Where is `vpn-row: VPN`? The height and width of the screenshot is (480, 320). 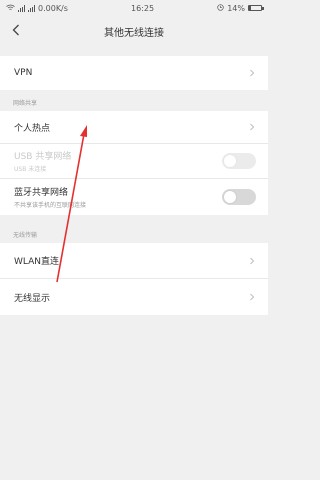 vpn-row: VPN is located at coordinates (134, 73).